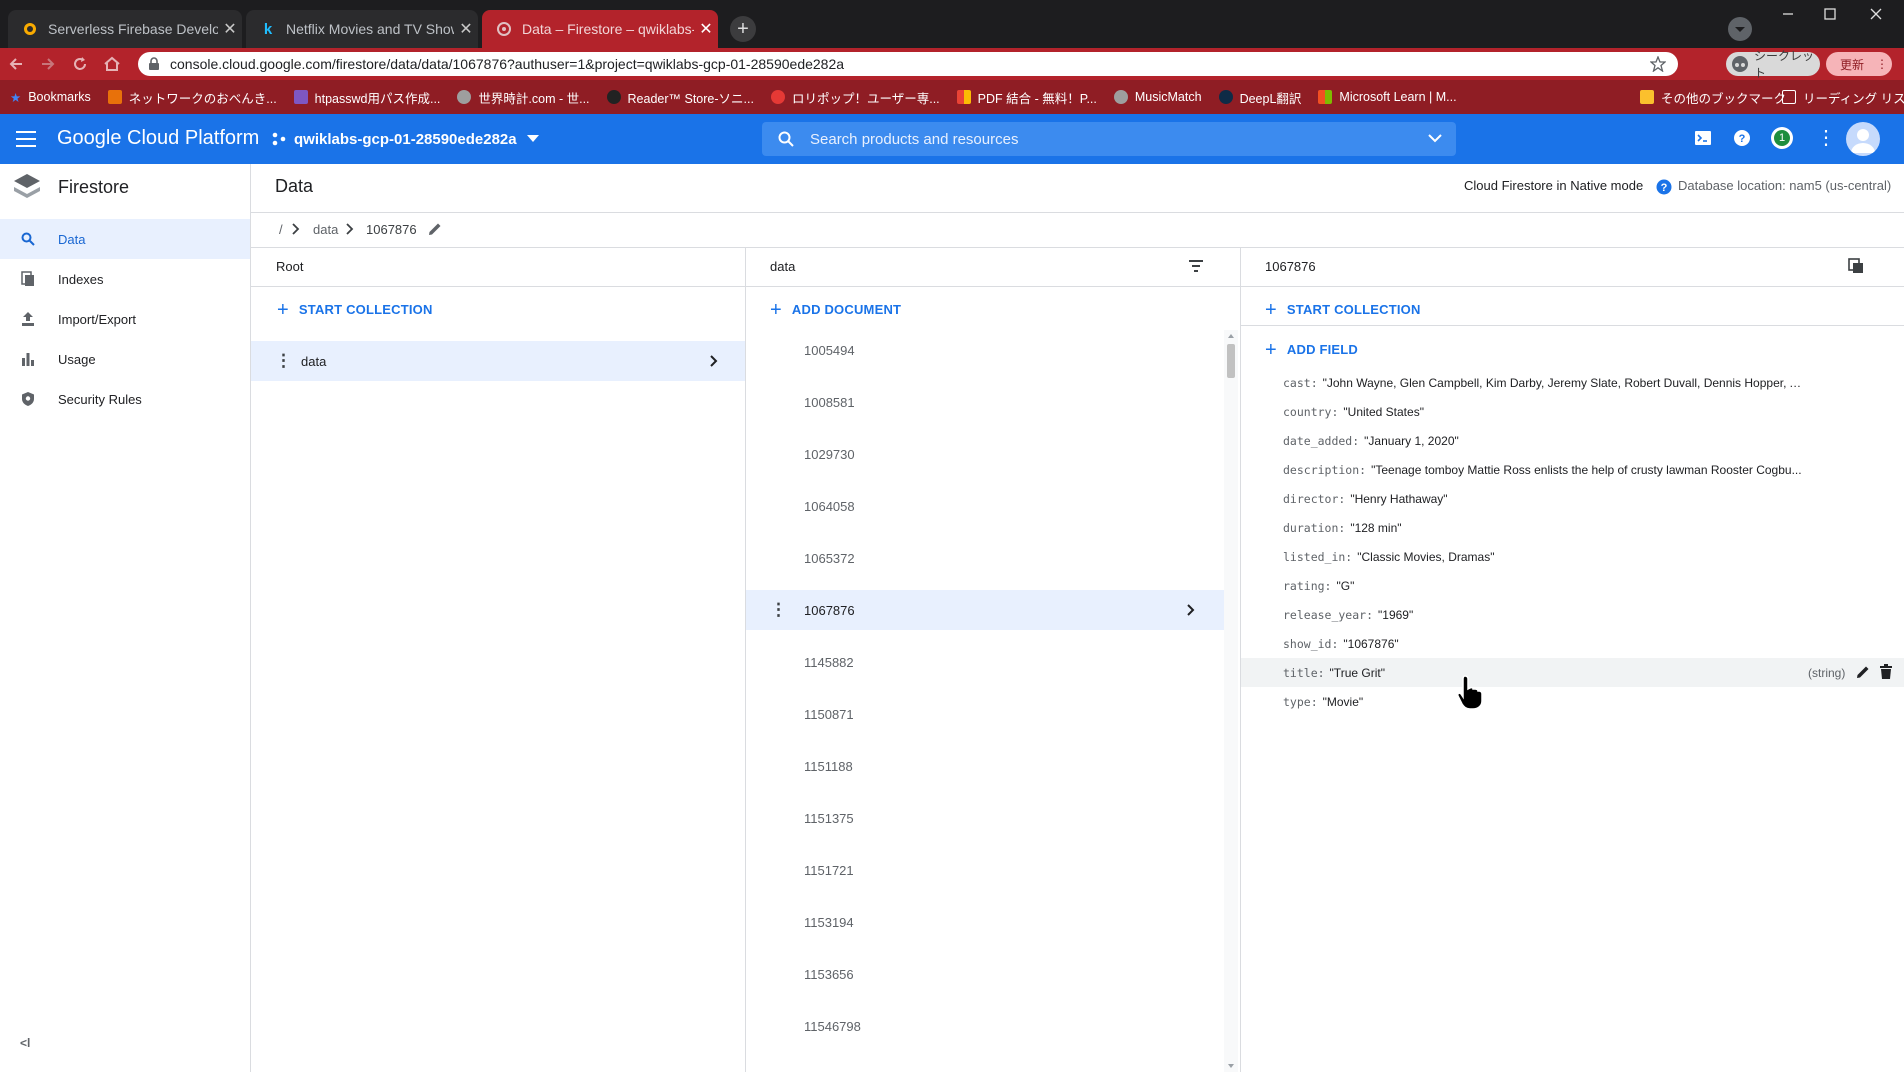 Image resolution: width=1904 pixels, height=1072 pixels. Describe the element at coordinates (993, 267) in the screenshot. I see `panel-header: data` at that location.